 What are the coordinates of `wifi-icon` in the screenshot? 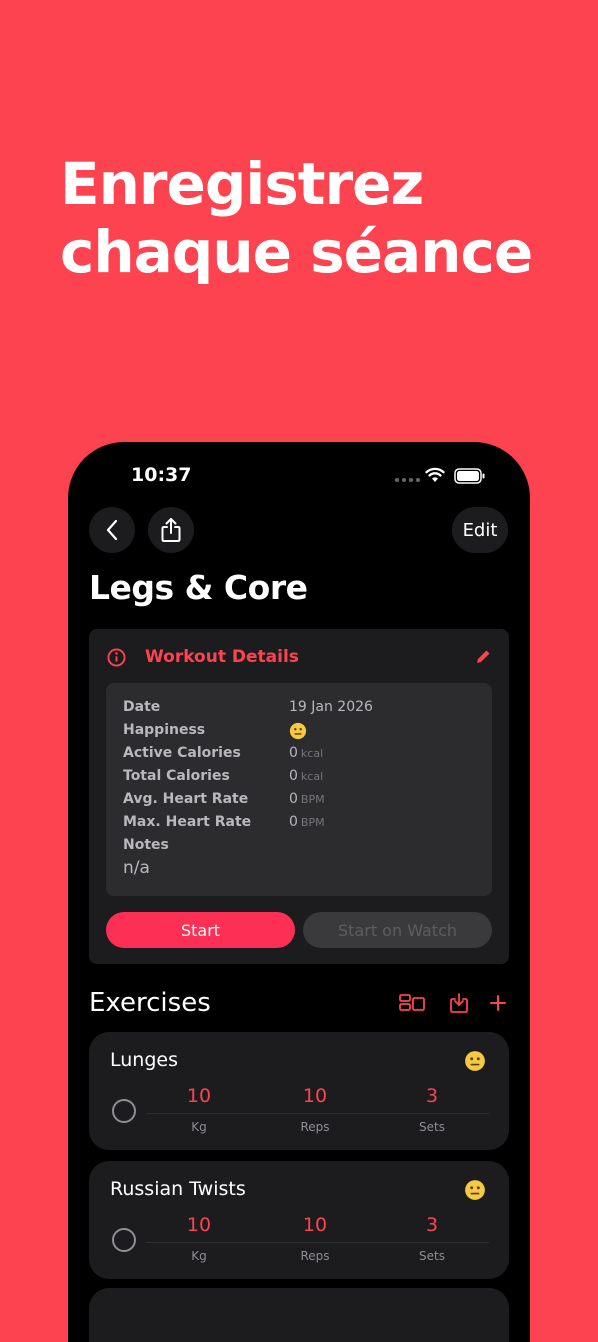 It's located at (435, 474).